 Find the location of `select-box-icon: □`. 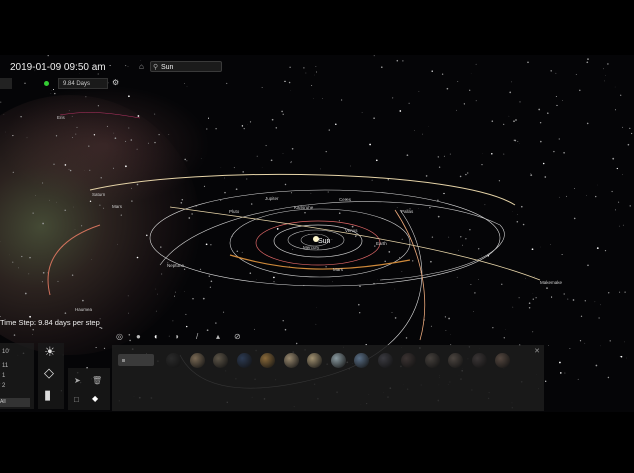

select-box-icon: □ is located at coordinates (76, 399).